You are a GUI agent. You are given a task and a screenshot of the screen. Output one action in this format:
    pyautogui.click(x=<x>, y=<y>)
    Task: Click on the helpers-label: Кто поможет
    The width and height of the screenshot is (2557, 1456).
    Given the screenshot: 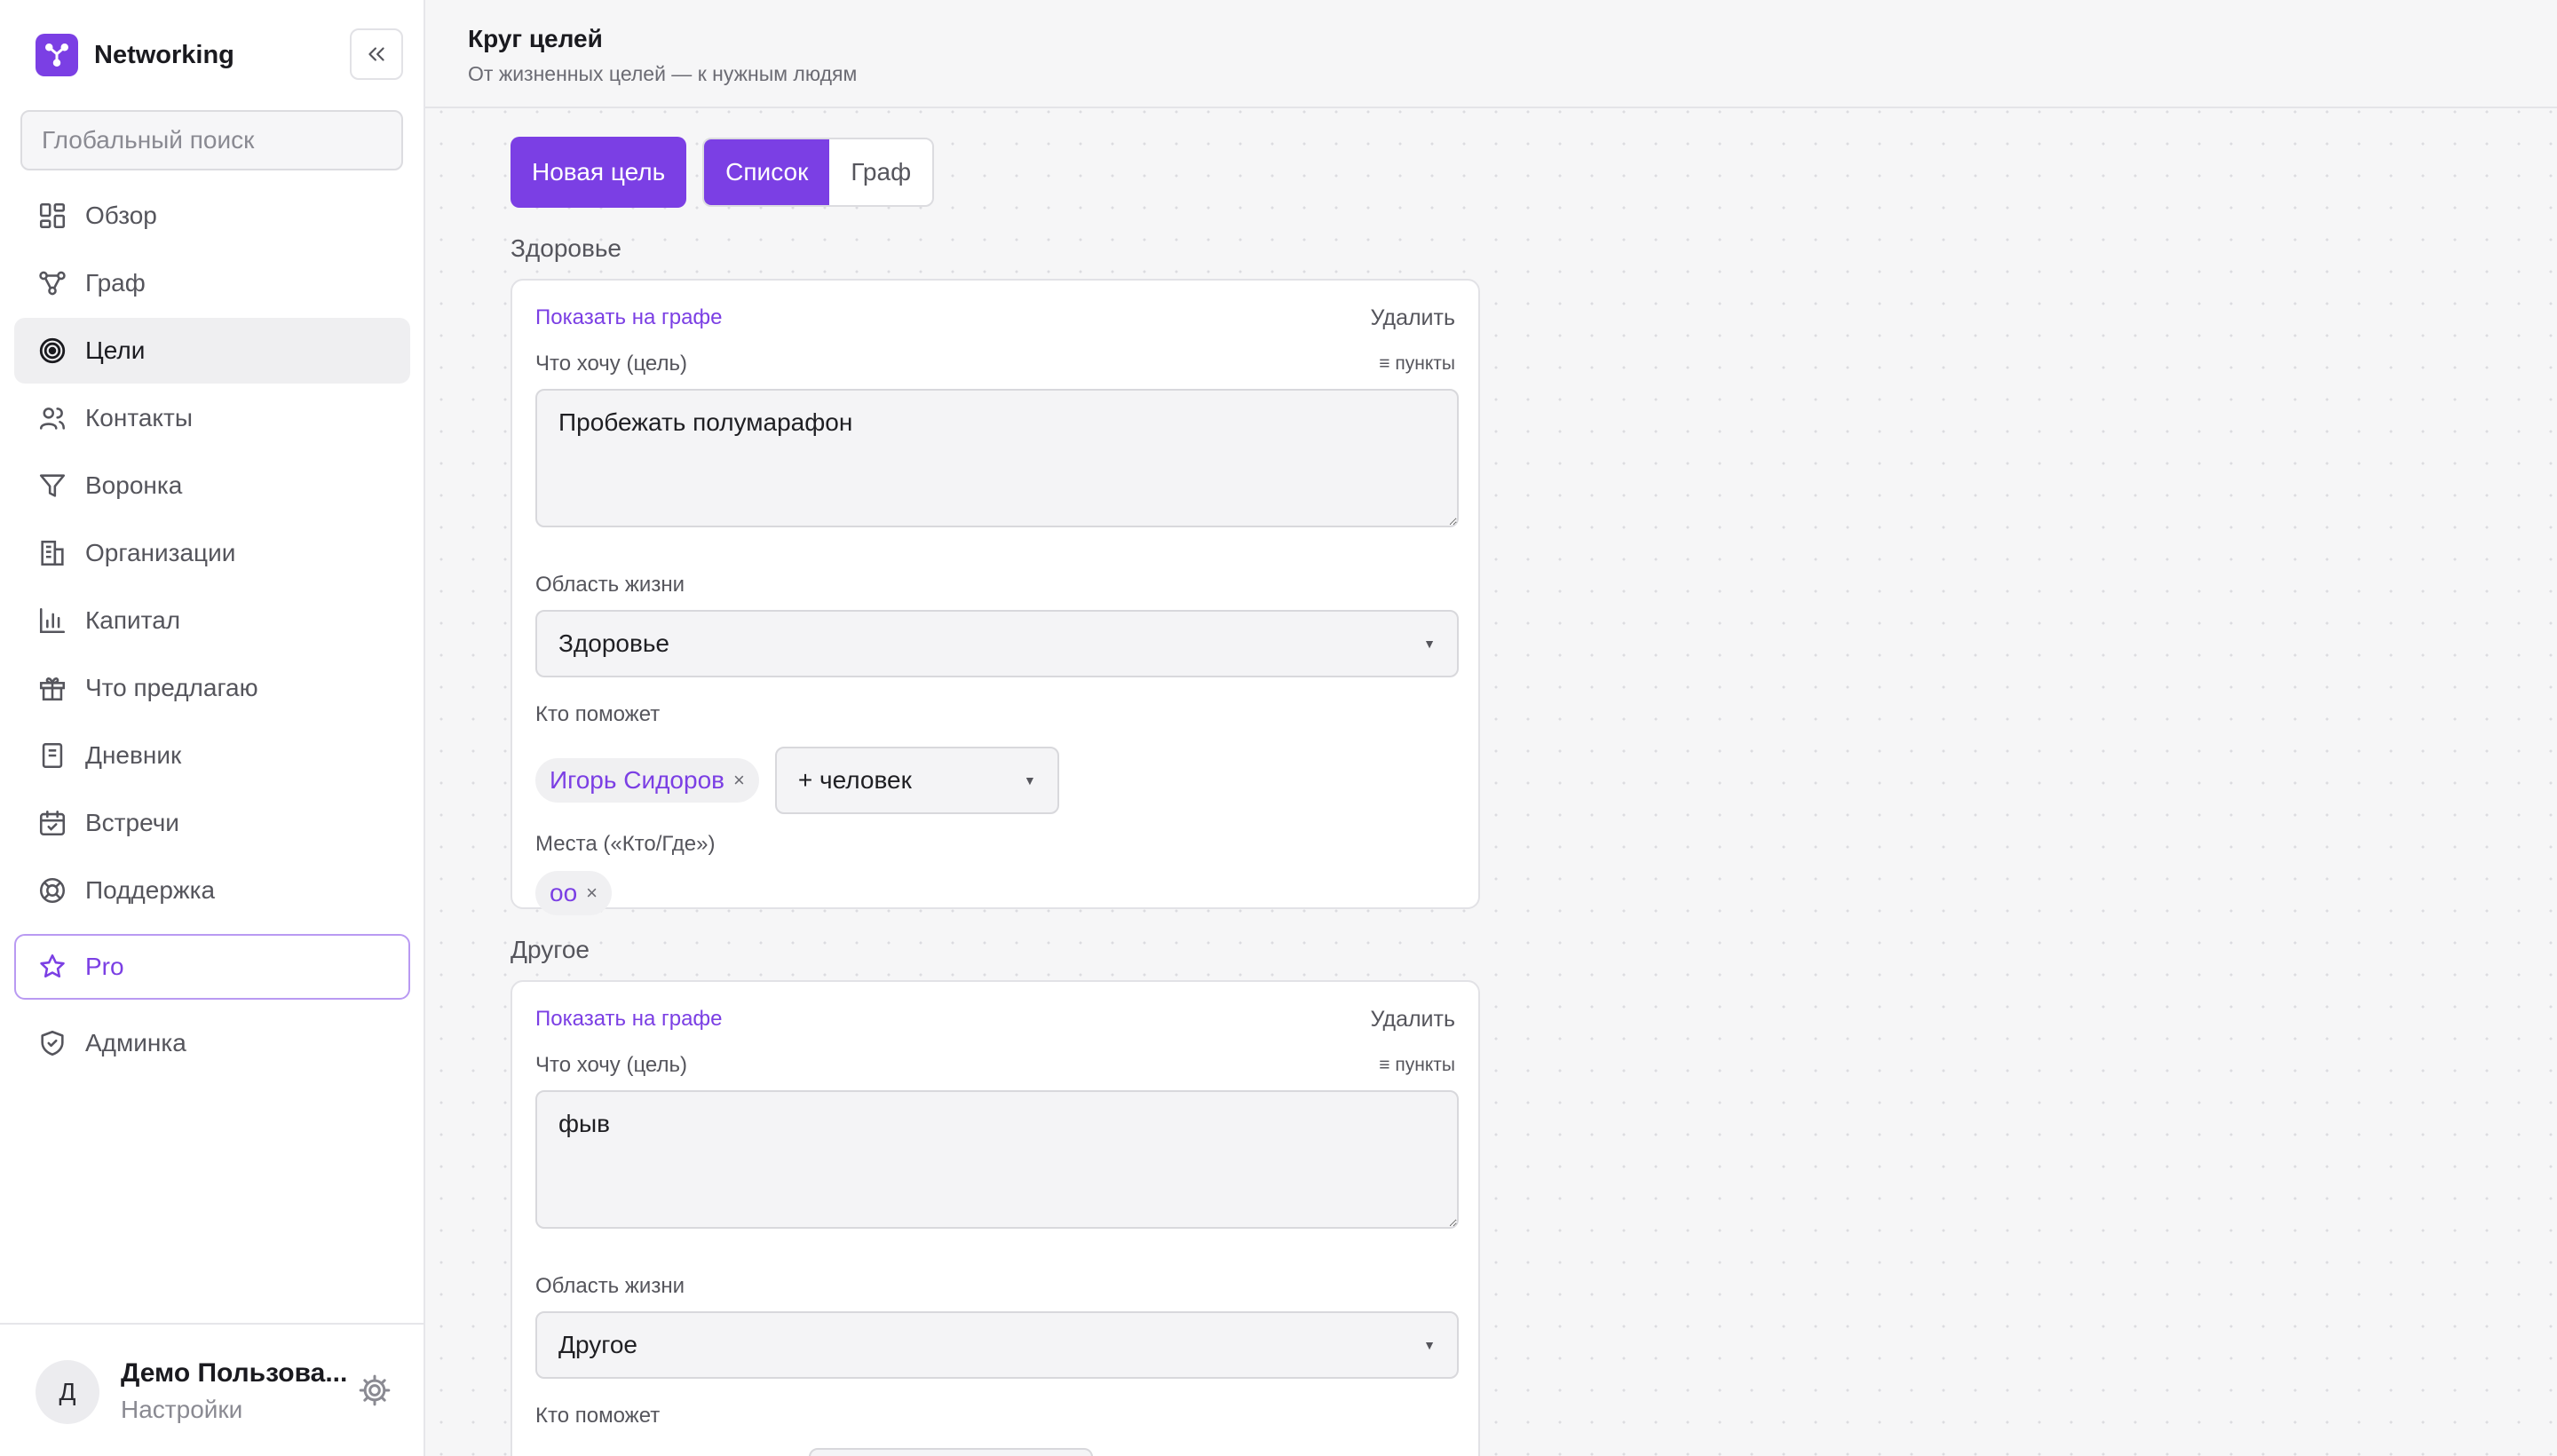 What is the action you would take?
    pyautogui.click(x=598, y=1416)
    